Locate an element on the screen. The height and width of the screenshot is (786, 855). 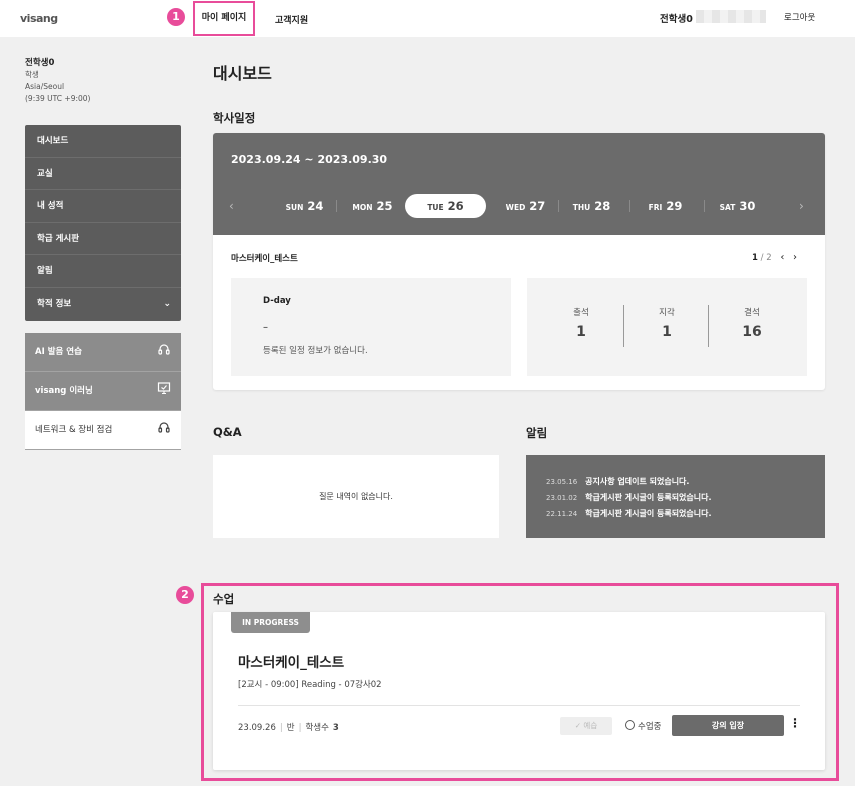
headset-icon is located at coordinates (164, 352).